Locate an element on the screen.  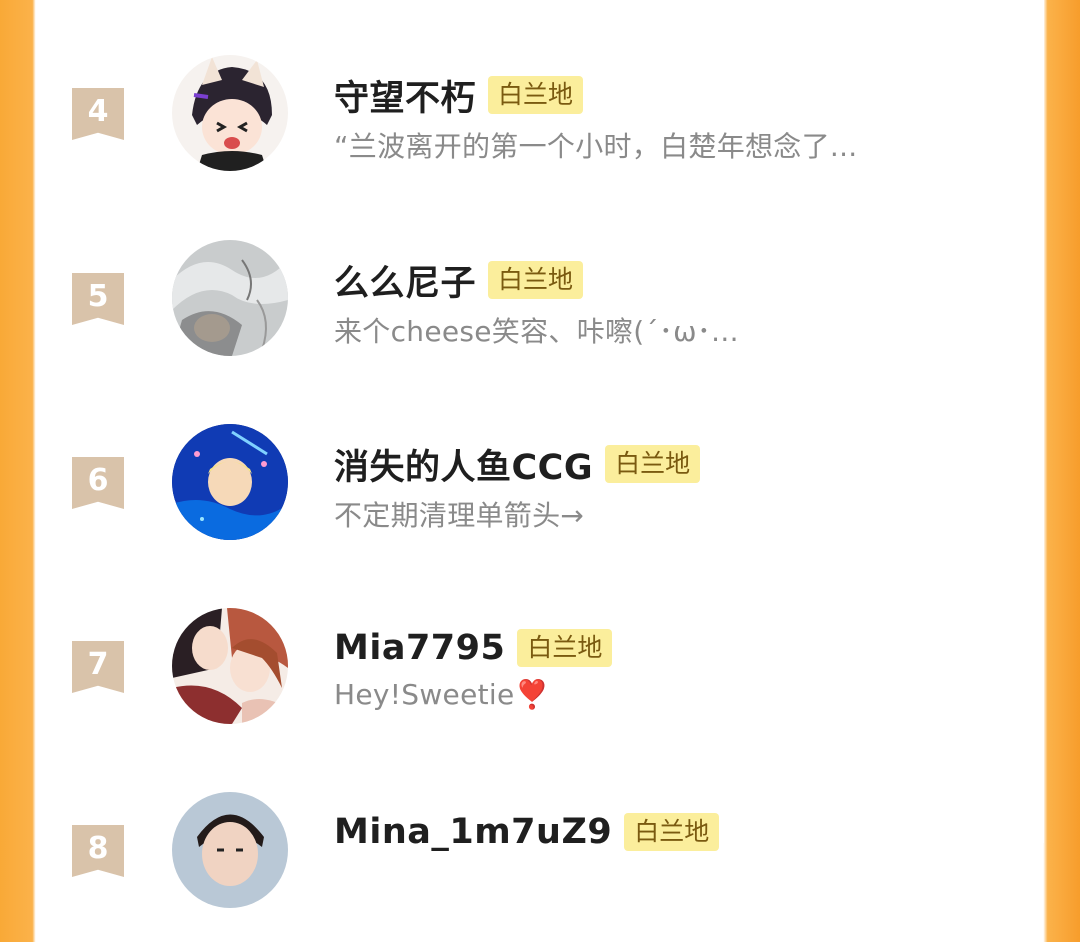
list-item: 8 Mina_1m7uZ9 白兰地 is located at coordinates (540, 867).